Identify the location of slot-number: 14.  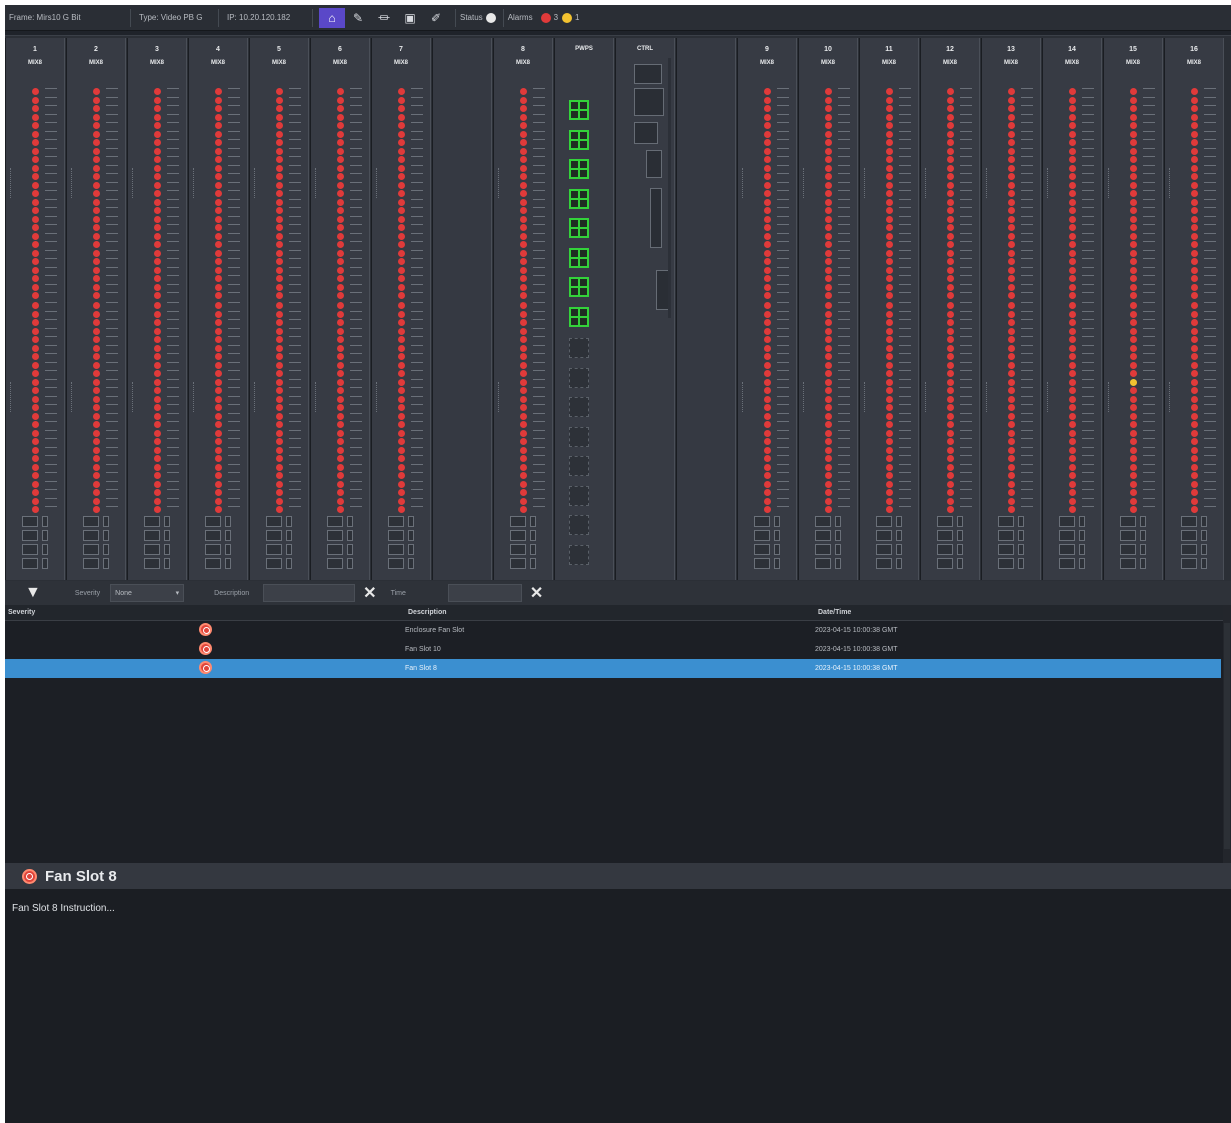
(1072, 49).